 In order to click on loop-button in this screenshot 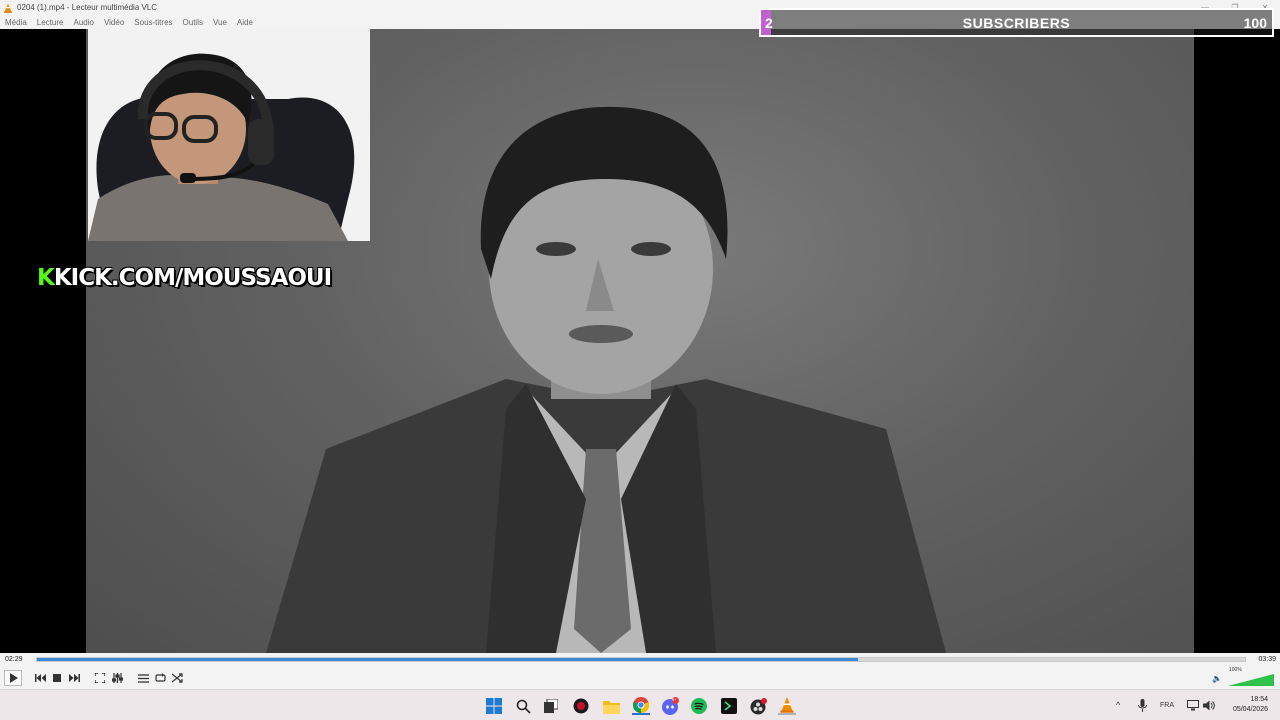, I will do `click(160, 678)`.